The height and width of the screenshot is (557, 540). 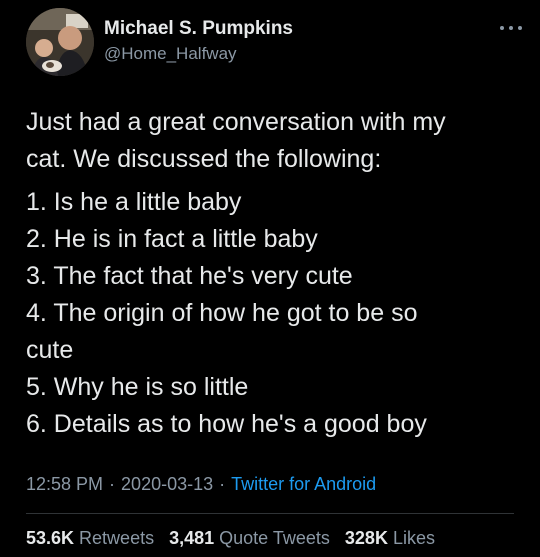 What do you see at coordinates (189, 276) in the screenshot?
I see `list-item: 3. The fact that he's very cute` at bounding box center [189, 276].